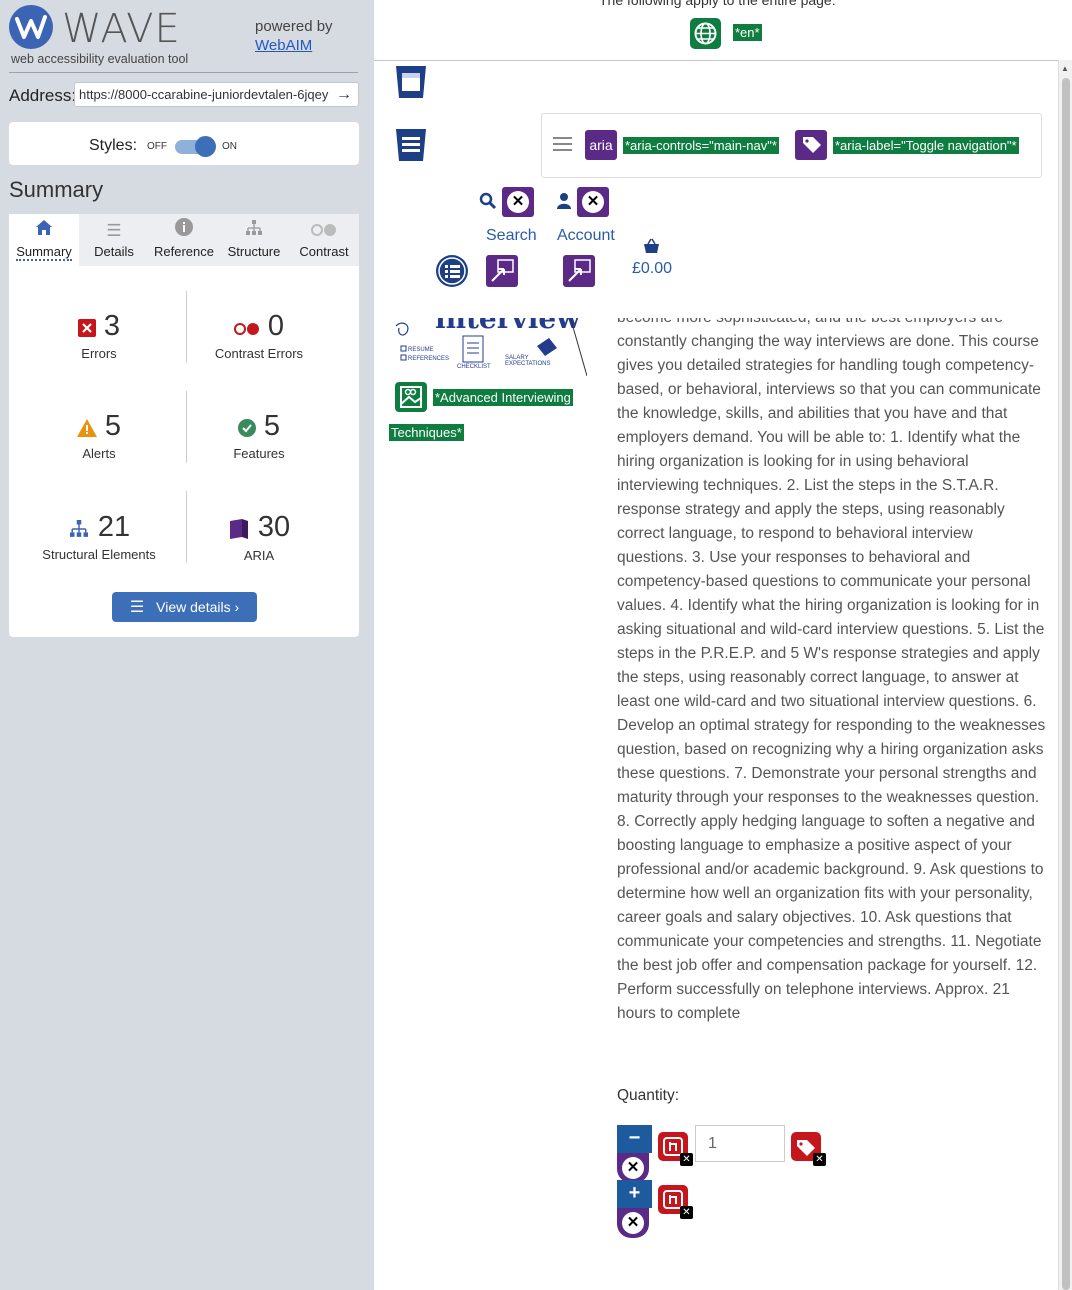  I want to click on stat-errors: 3 Errors, so click(99, 335).